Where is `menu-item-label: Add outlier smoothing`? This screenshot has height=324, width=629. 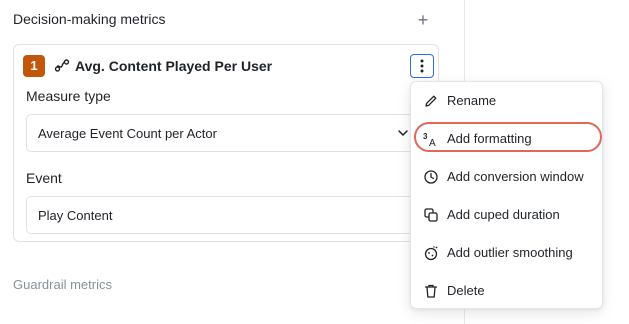
menu-item-label: Add outlier smoothing is located at coordinates (510, 252).